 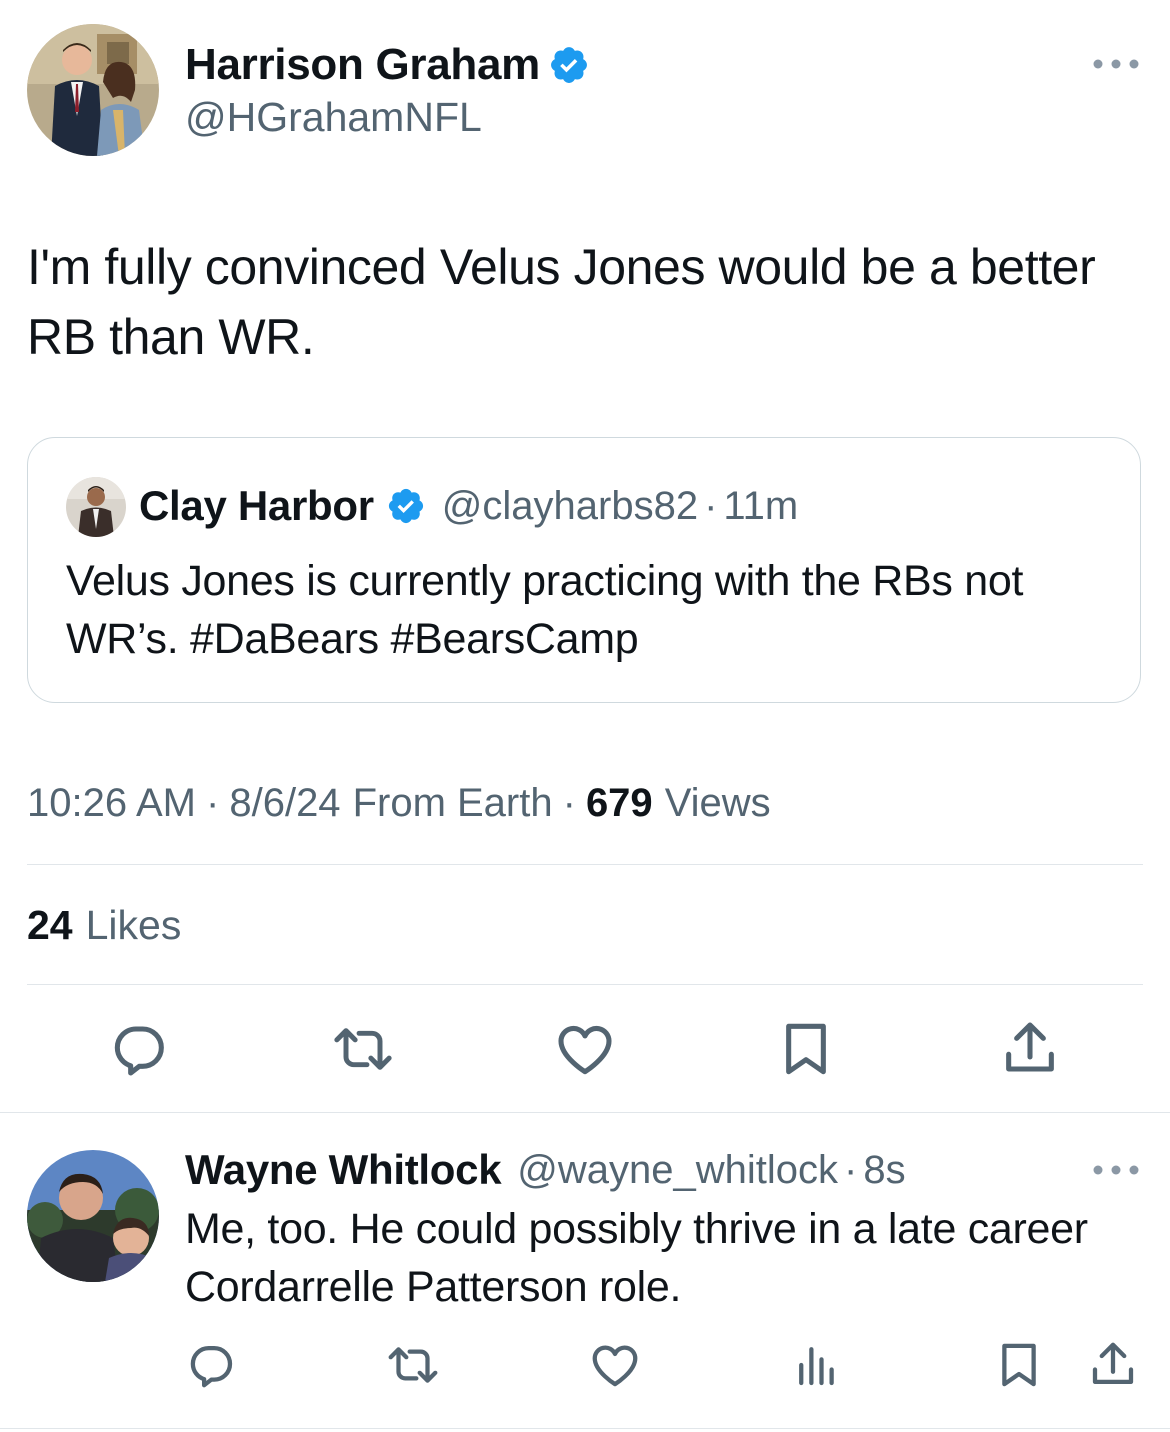 I want to click on tweet-meta: 10:26 AM · 8/6/24 From Earth · 679 Views, so click(x=399, y=803).